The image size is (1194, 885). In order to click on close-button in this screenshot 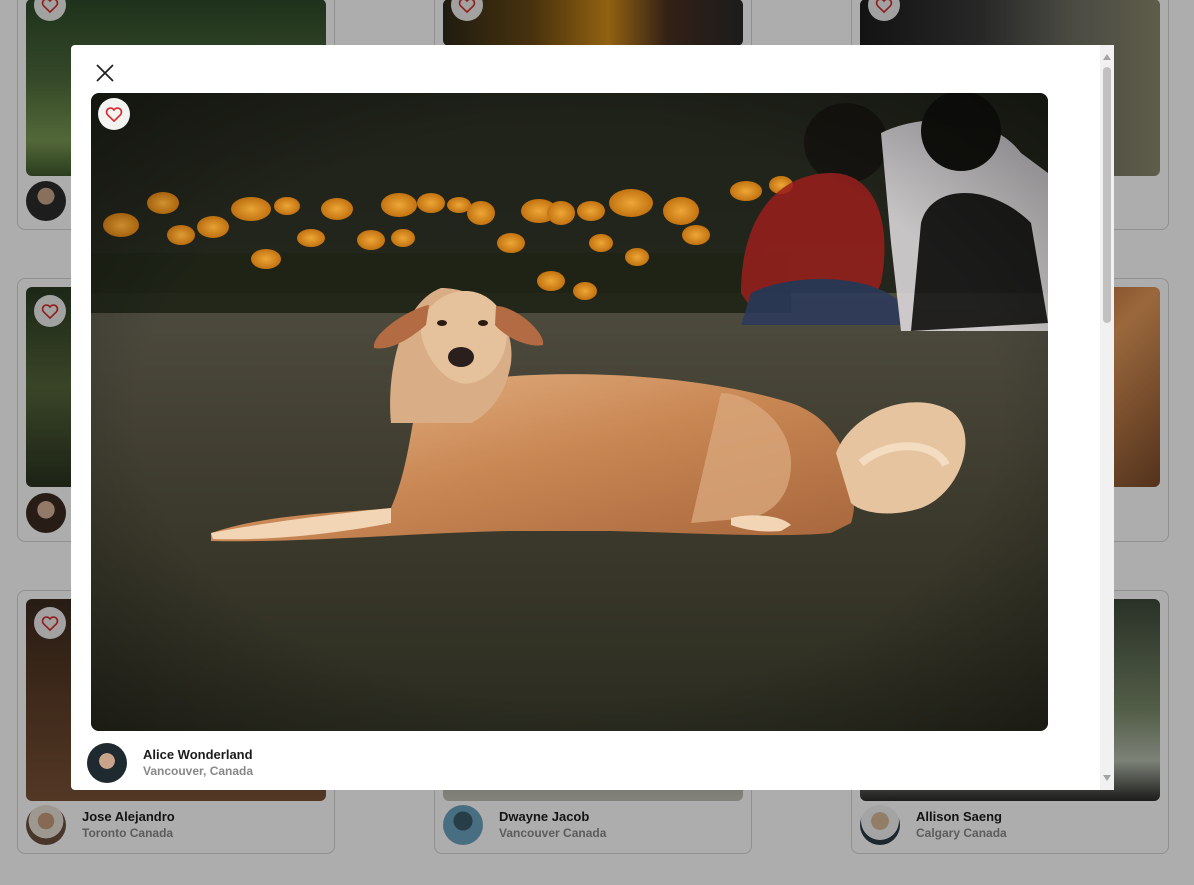, I will do `click(105, 73)`.